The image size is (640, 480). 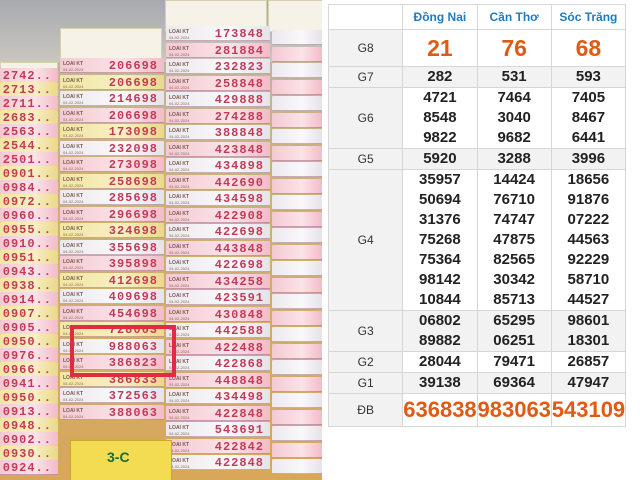 What do you see at coordinates (29, 131) in the screenshot?
I see `lottery-ticket: 2563..` at bounding box center [29, 131].